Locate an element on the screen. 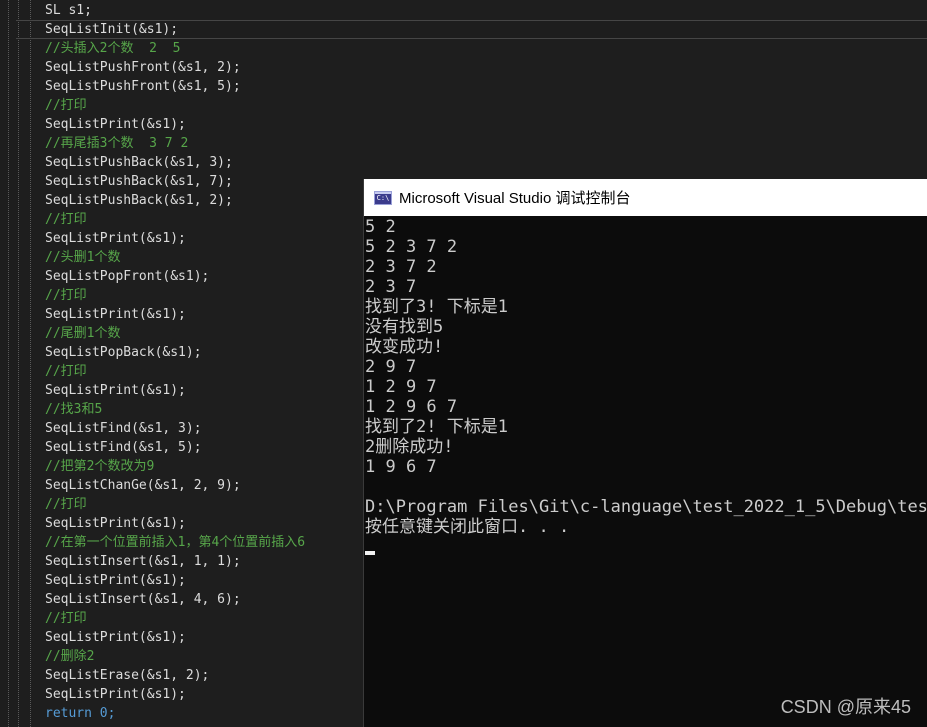  console-titlebar: C:\ Microsoft Visual Studio 调试控制台 is located at coordinates (645, 197).